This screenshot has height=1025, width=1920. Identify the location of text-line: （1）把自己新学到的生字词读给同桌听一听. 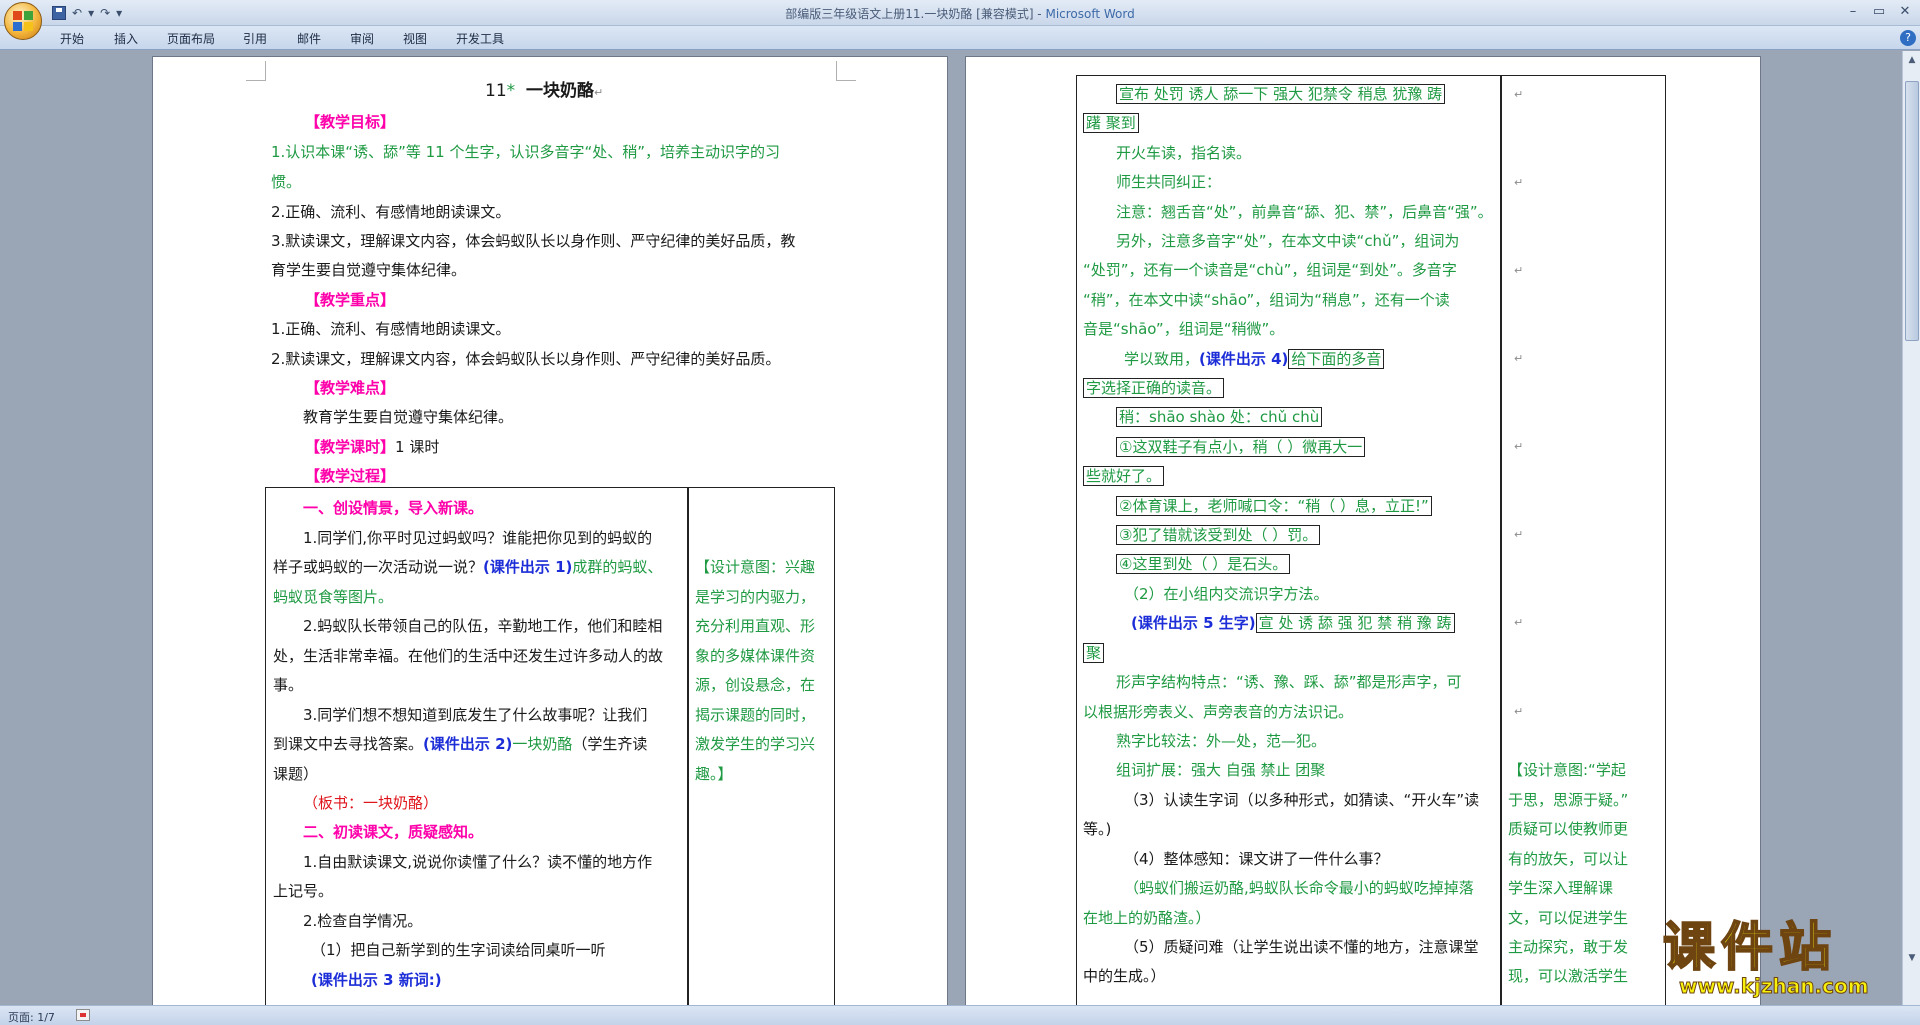
(458, 950).